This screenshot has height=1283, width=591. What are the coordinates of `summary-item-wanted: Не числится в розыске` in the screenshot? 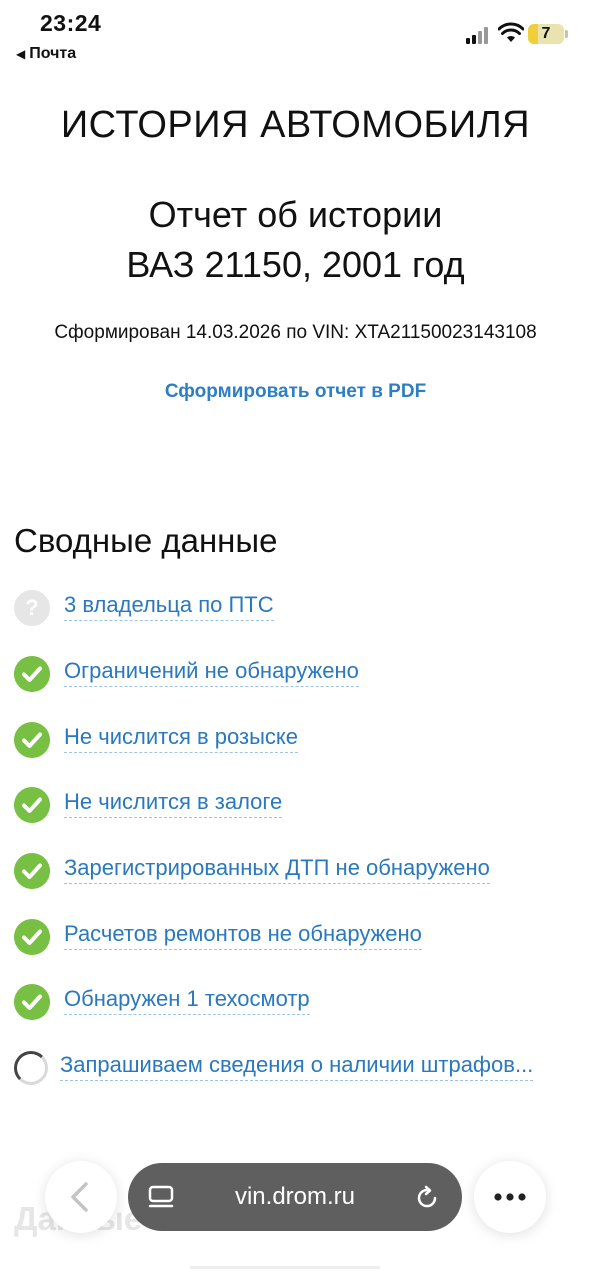 It's located at (299, 742).